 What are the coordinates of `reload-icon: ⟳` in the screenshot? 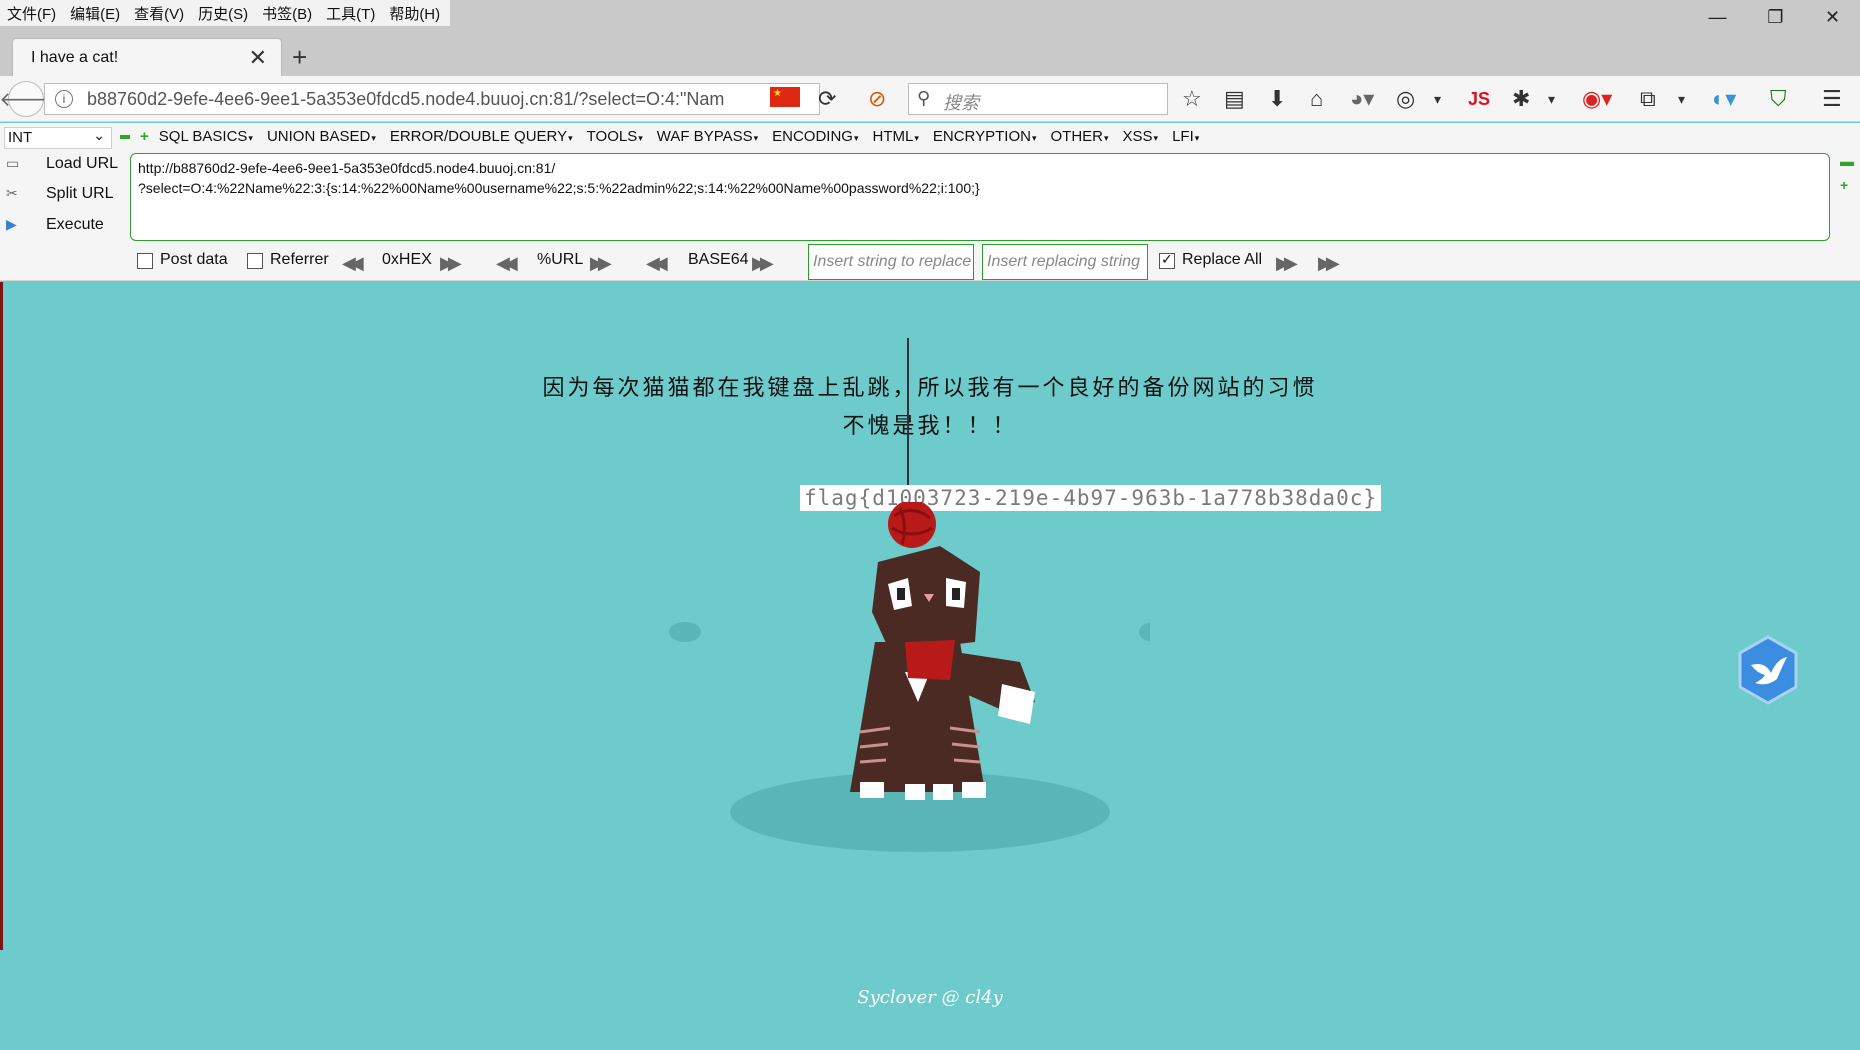 It's located at (827, 99).